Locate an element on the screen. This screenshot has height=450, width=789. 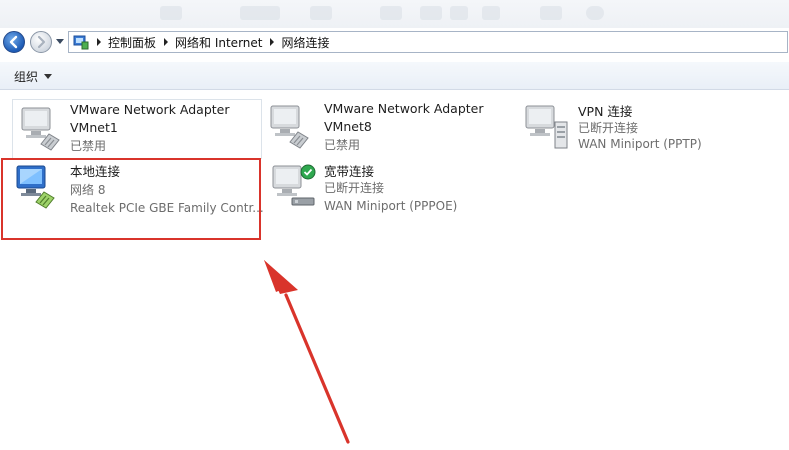
address-bar: 控制面板 网络和 Internet 网络连接 is located at coordinates (428, 42).